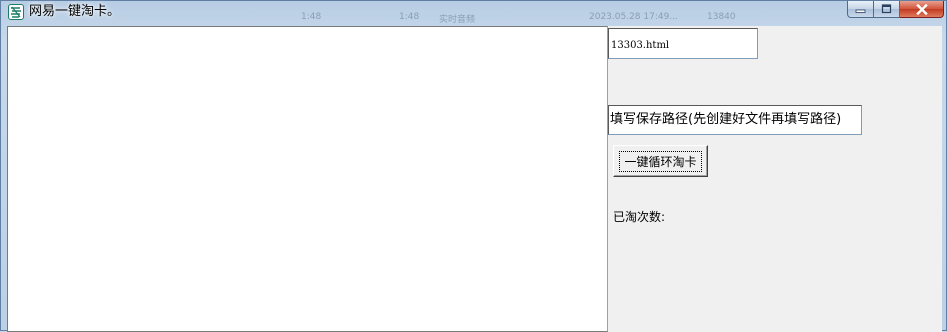 The width and height of the screenshot is (947, 332). Describe the element at coordinates (735, 120) in the screenshot. I see `save-path-input: 填写保存路径(先创建好文件再填写路径)` at that location.